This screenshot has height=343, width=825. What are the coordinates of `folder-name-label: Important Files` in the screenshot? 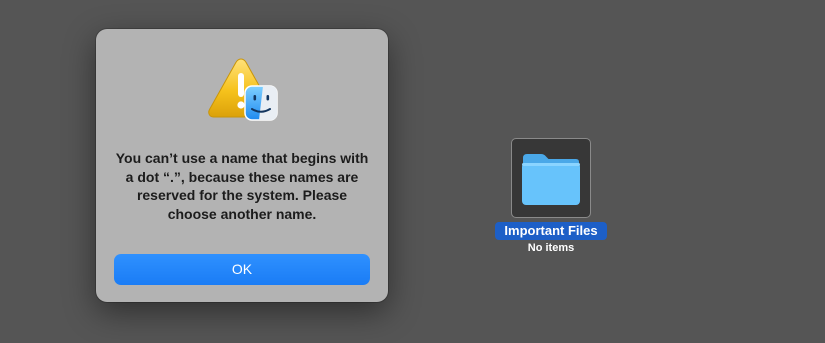 It's located at (551, 231).